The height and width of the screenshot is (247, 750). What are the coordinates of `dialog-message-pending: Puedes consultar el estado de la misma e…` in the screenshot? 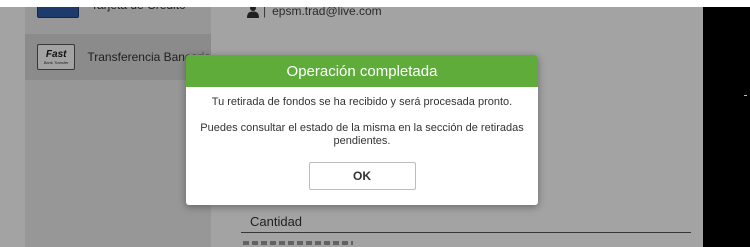 It's located at (362, 134).